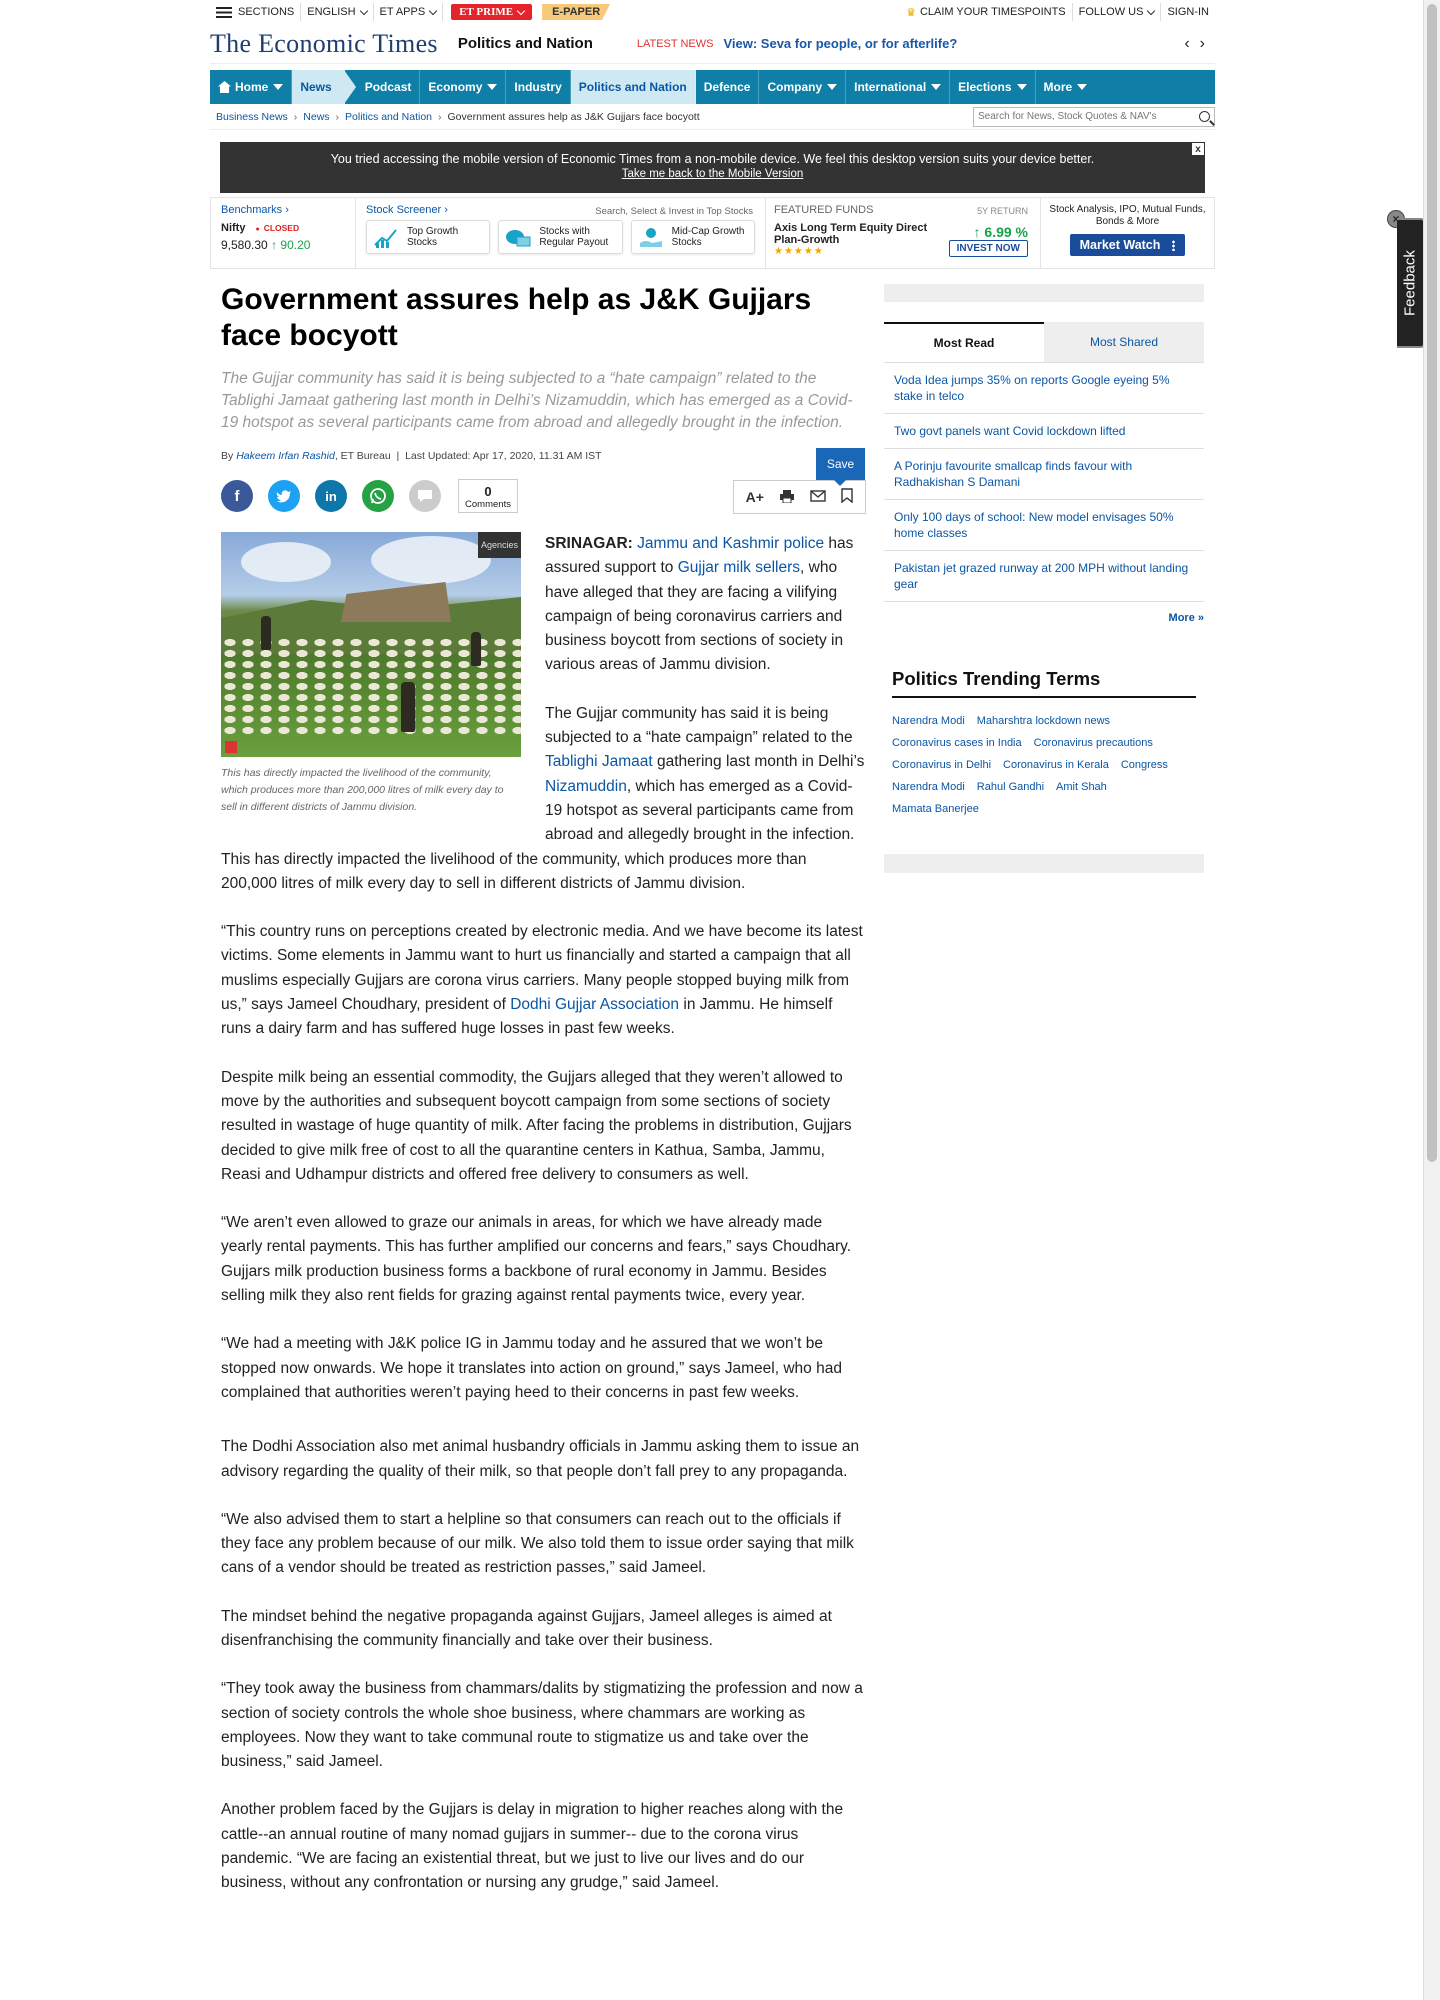 Image resolution: width=1440 pixels, height=2000 pixels. Describe the element at coordinates (818, 497) in the screenshot. I see `email-icon` at that location.